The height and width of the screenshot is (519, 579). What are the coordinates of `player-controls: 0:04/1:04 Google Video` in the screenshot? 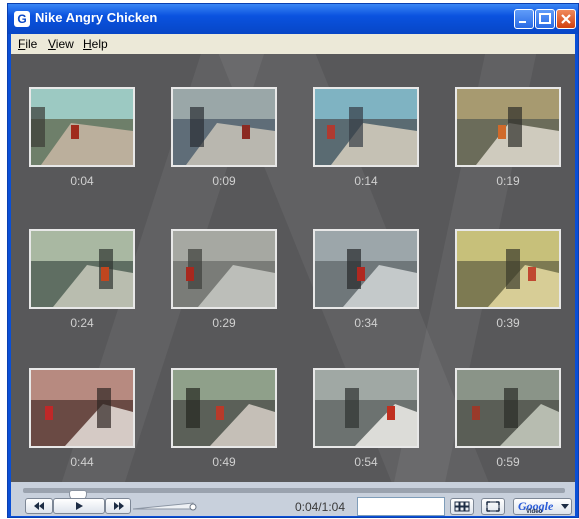 It's located at (293, 499).